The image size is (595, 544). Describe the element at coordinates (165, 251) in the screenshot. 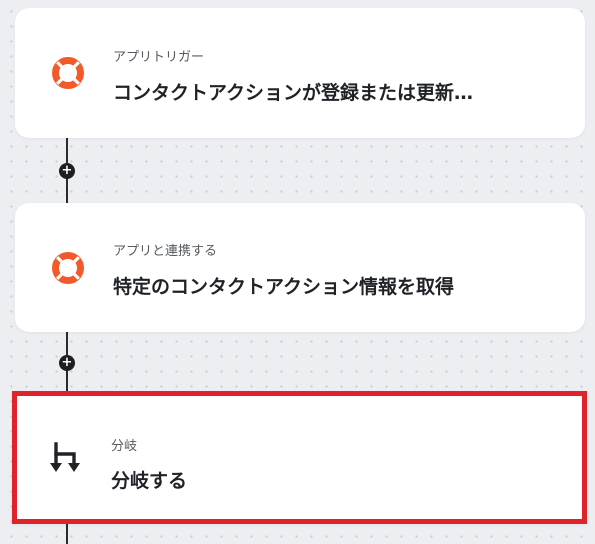

I see `step-type-label: アプリと連携する` at that location.